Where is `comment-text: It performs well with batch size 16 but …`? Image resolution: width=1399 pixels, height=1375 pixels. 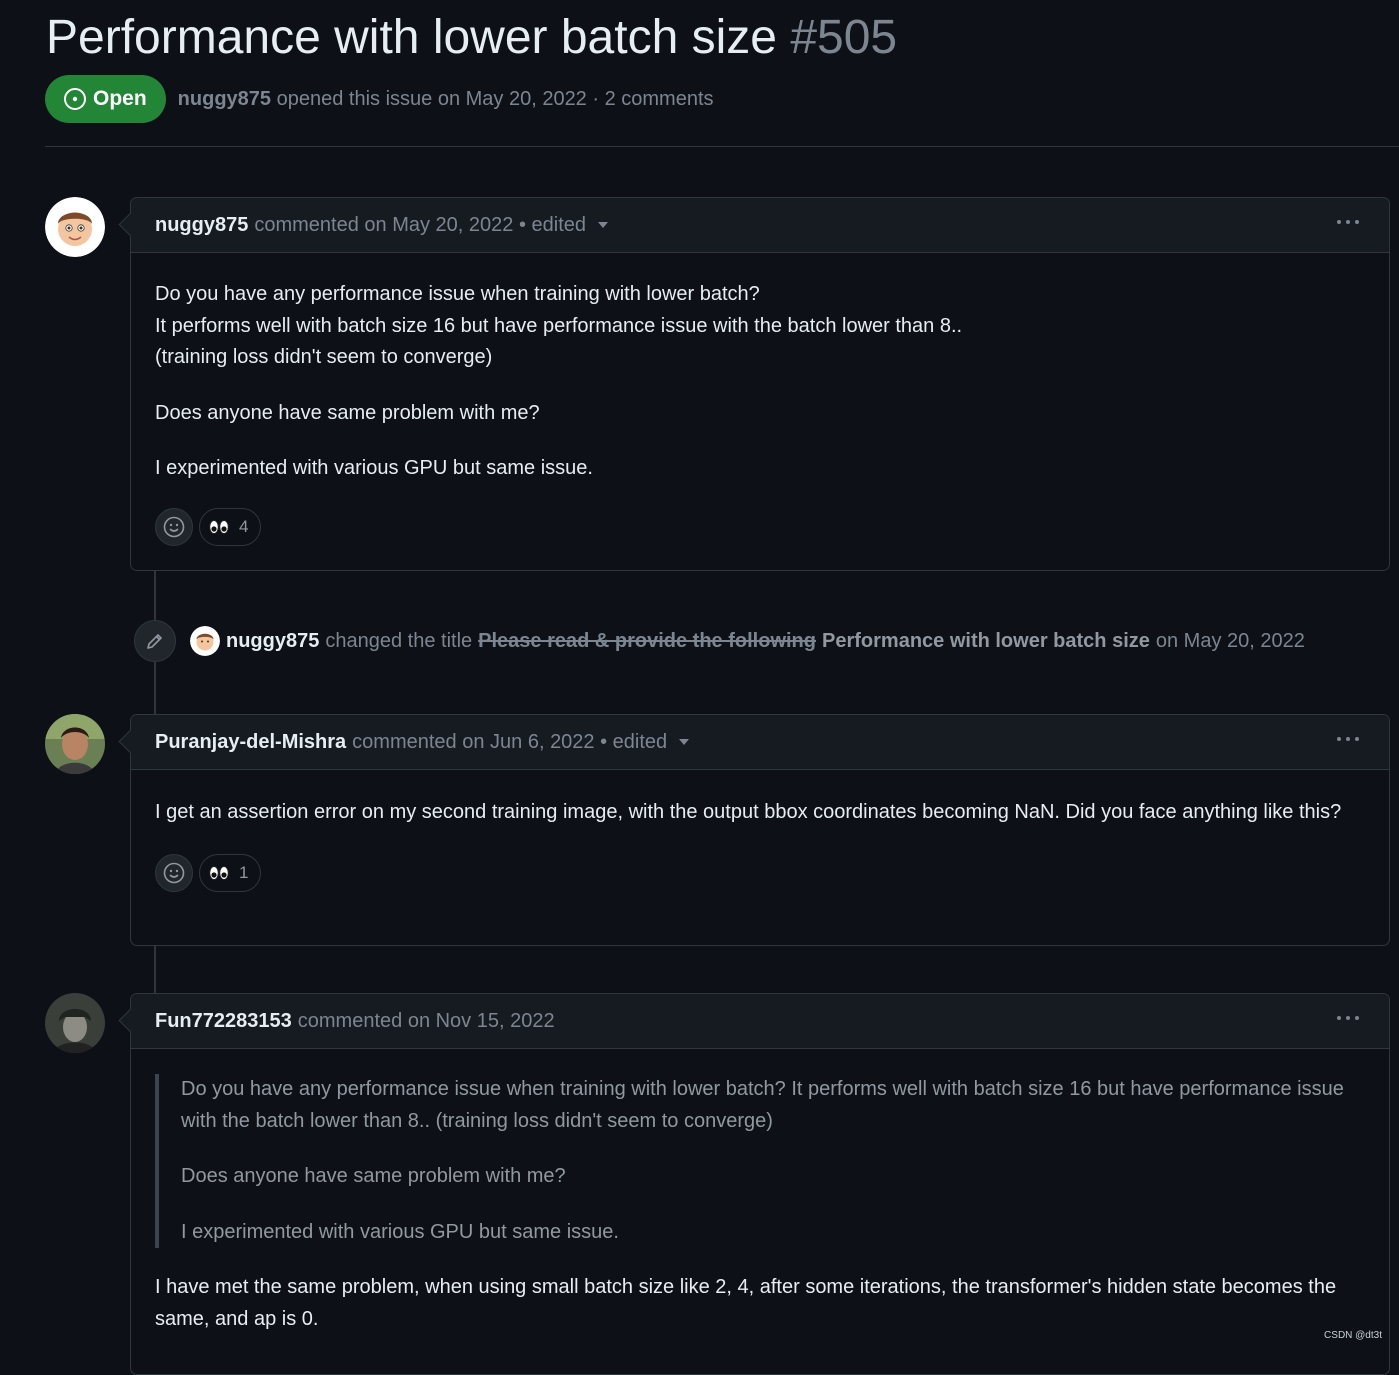
comment-text: It performs well with batch size 16 but … is located at coordinates (559, 325).